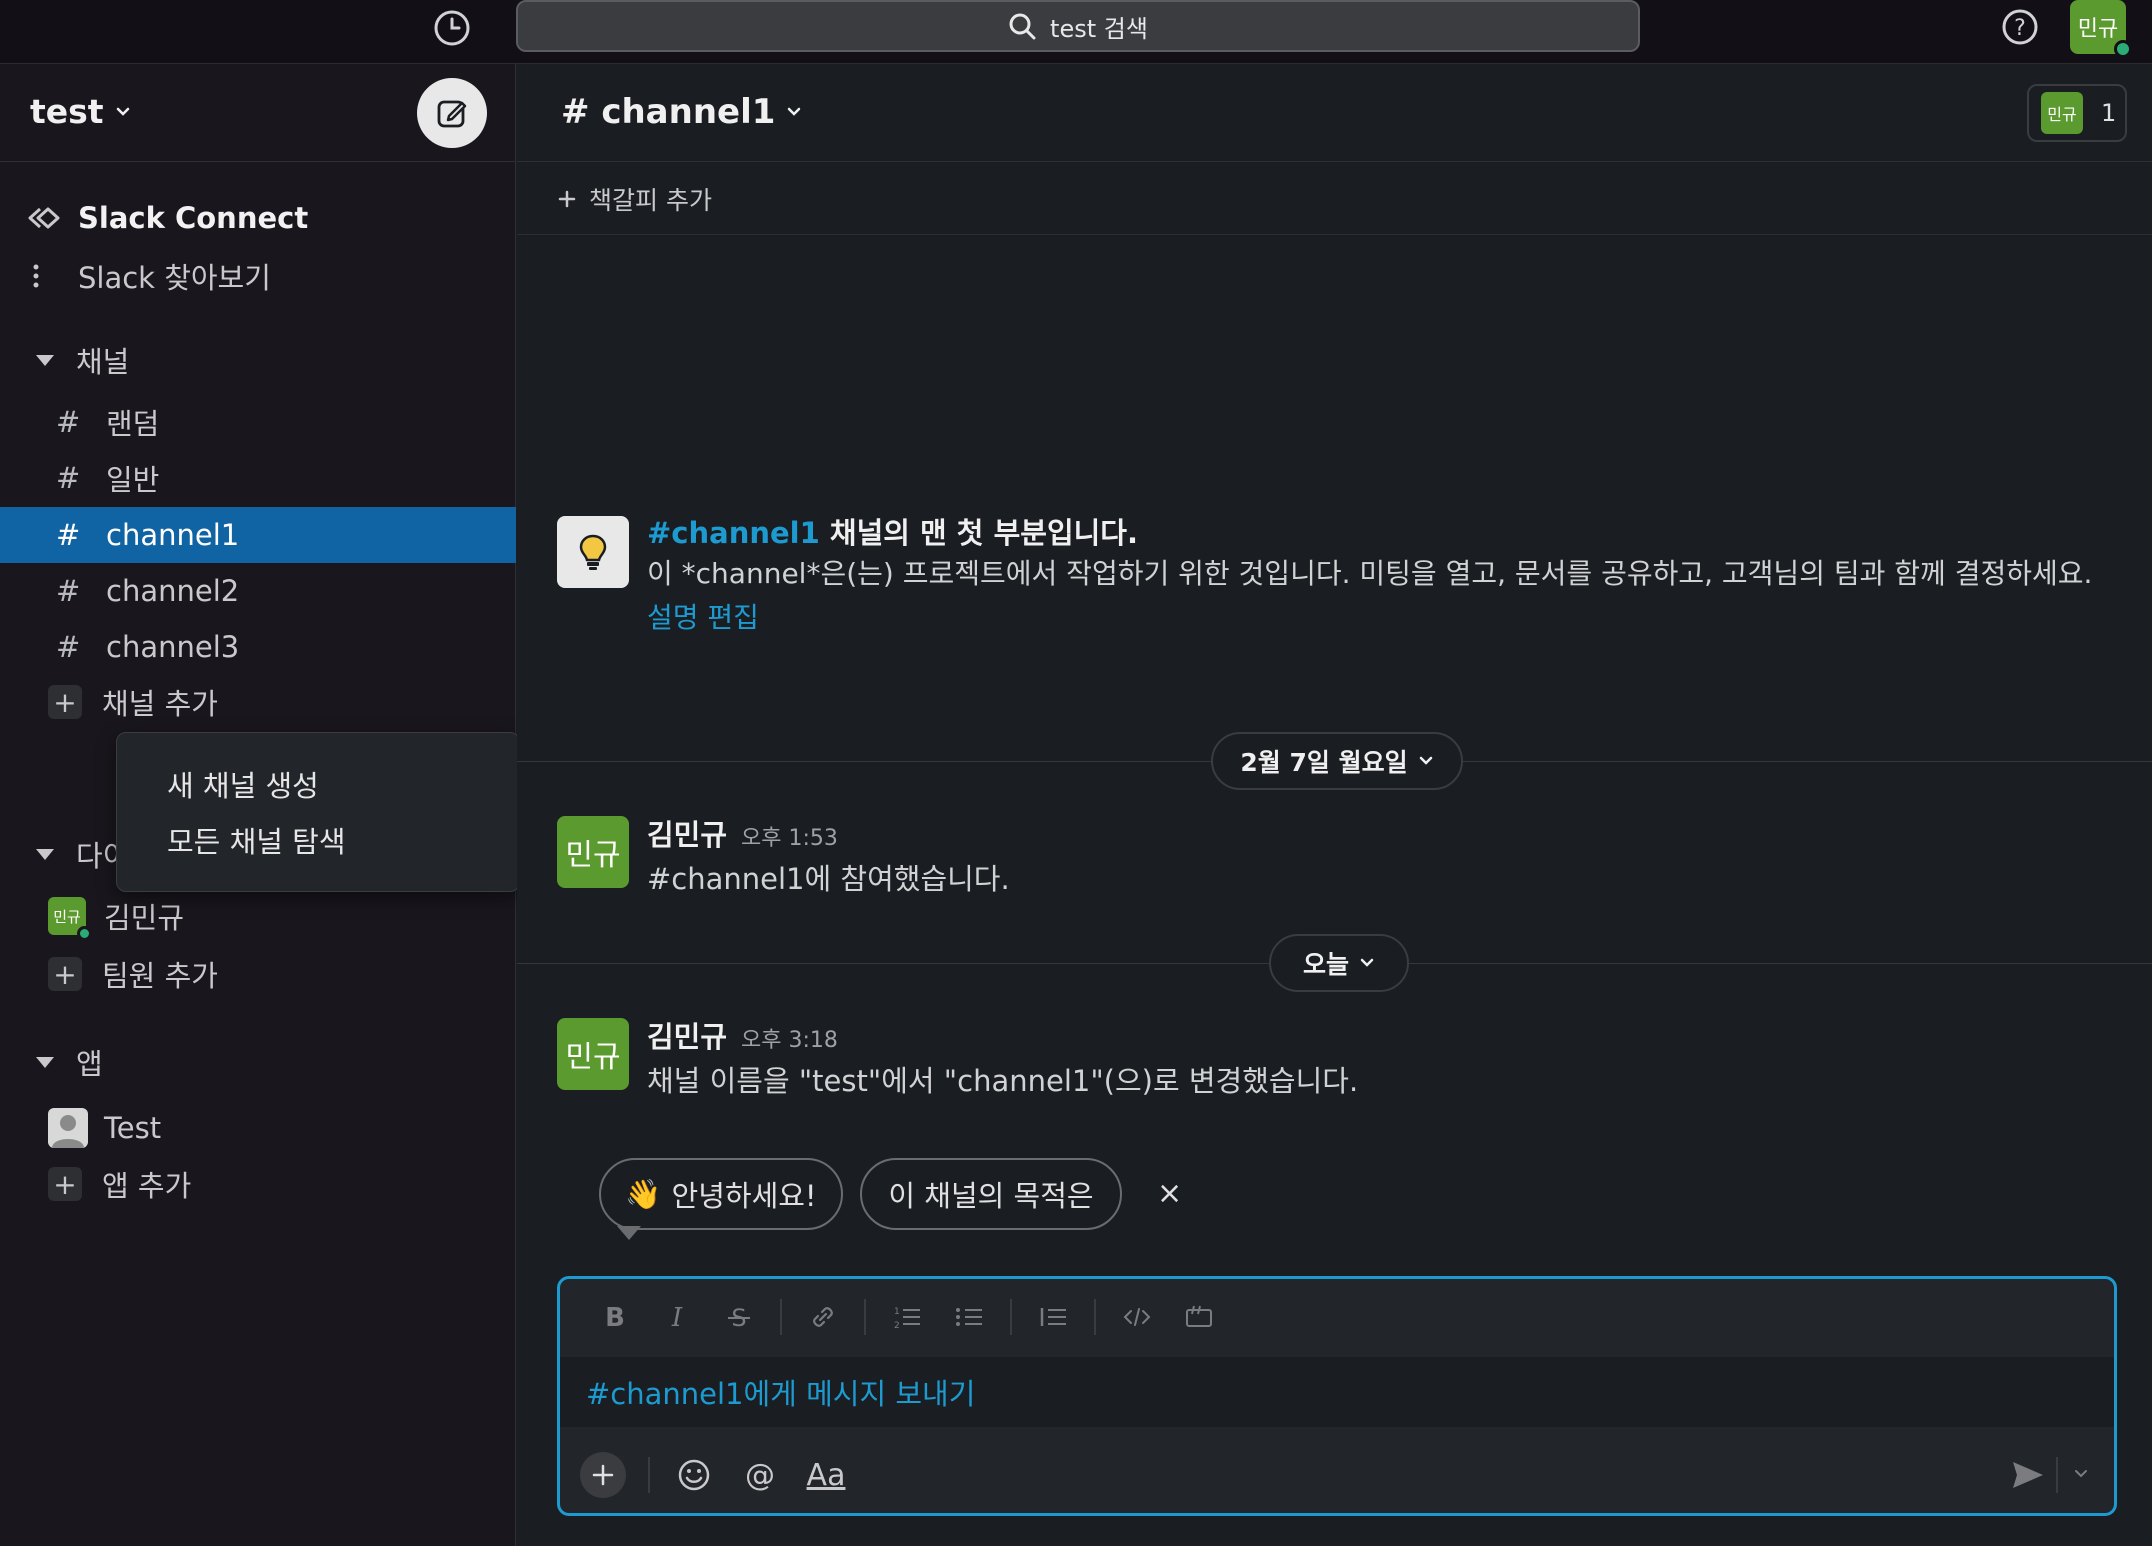 The image size is (2152, 1546). What do you see at coordinates (1334, 199) in the screenshot?
I see `bookmark-bar: 책갈피 추가` at bounding box center [1334, 199].